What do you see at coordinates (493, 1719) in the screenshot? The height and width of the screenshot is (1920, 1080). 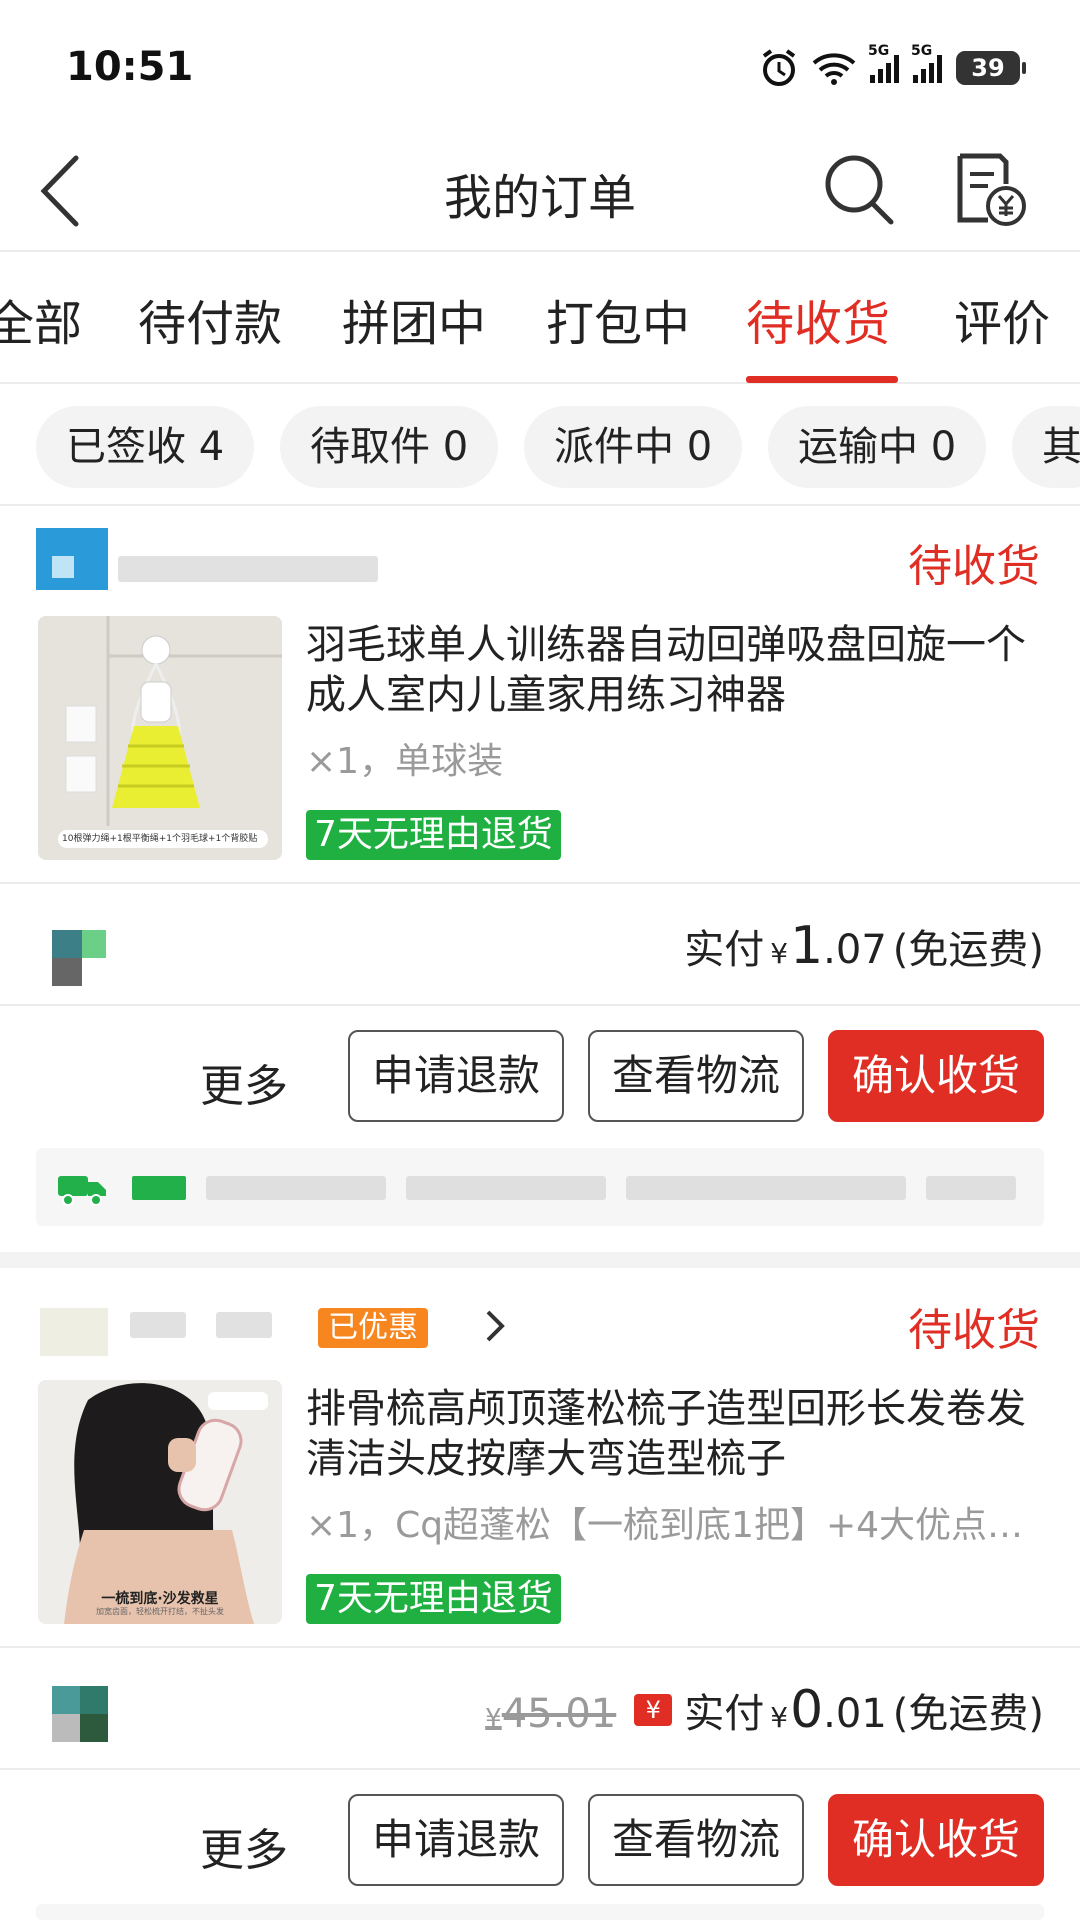 I see `orig-currency: ¥` at bounding box center [493, 1719].